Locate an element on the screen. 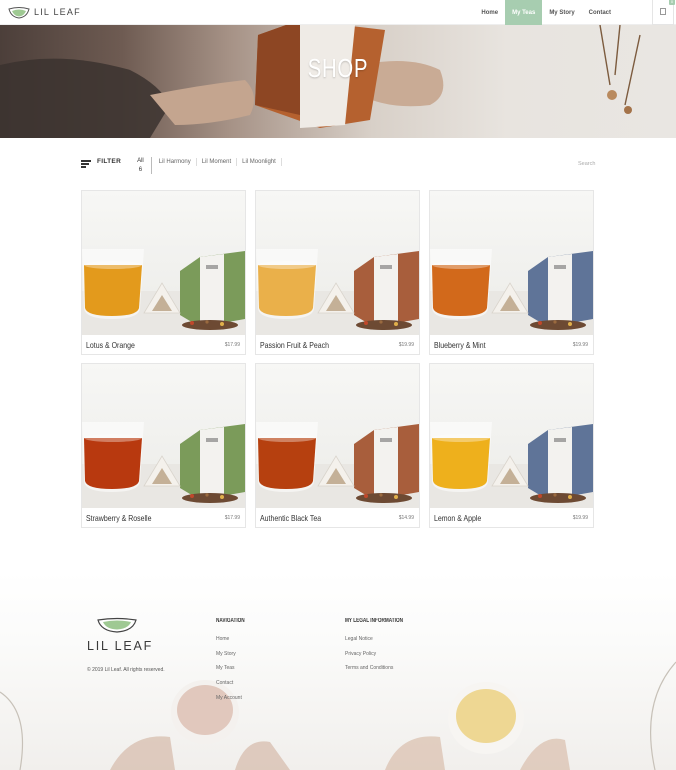  page-title: SHOP is located at coordinates (338, 68).